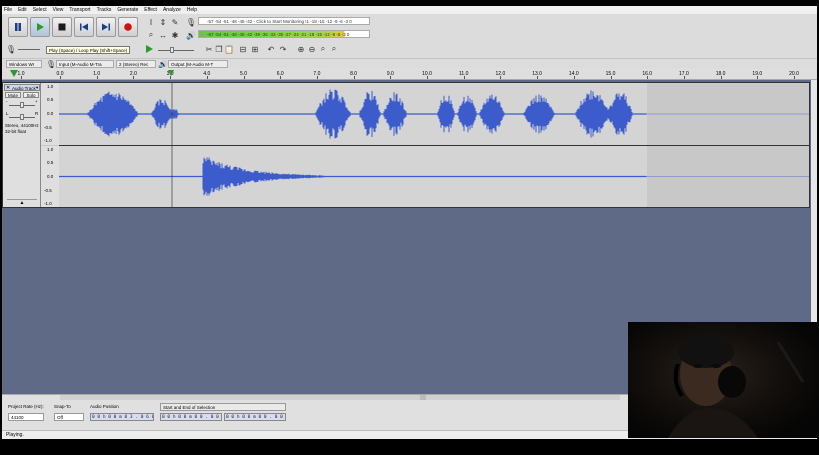 Image resolution: width=819 pixels, height=455 pixels. Describe the element at coordinates (122, 417) in the screenshot. I see `audio-position-field: 0 0 h 0 0 m 0 3 . 0 6 0 s` at that location.